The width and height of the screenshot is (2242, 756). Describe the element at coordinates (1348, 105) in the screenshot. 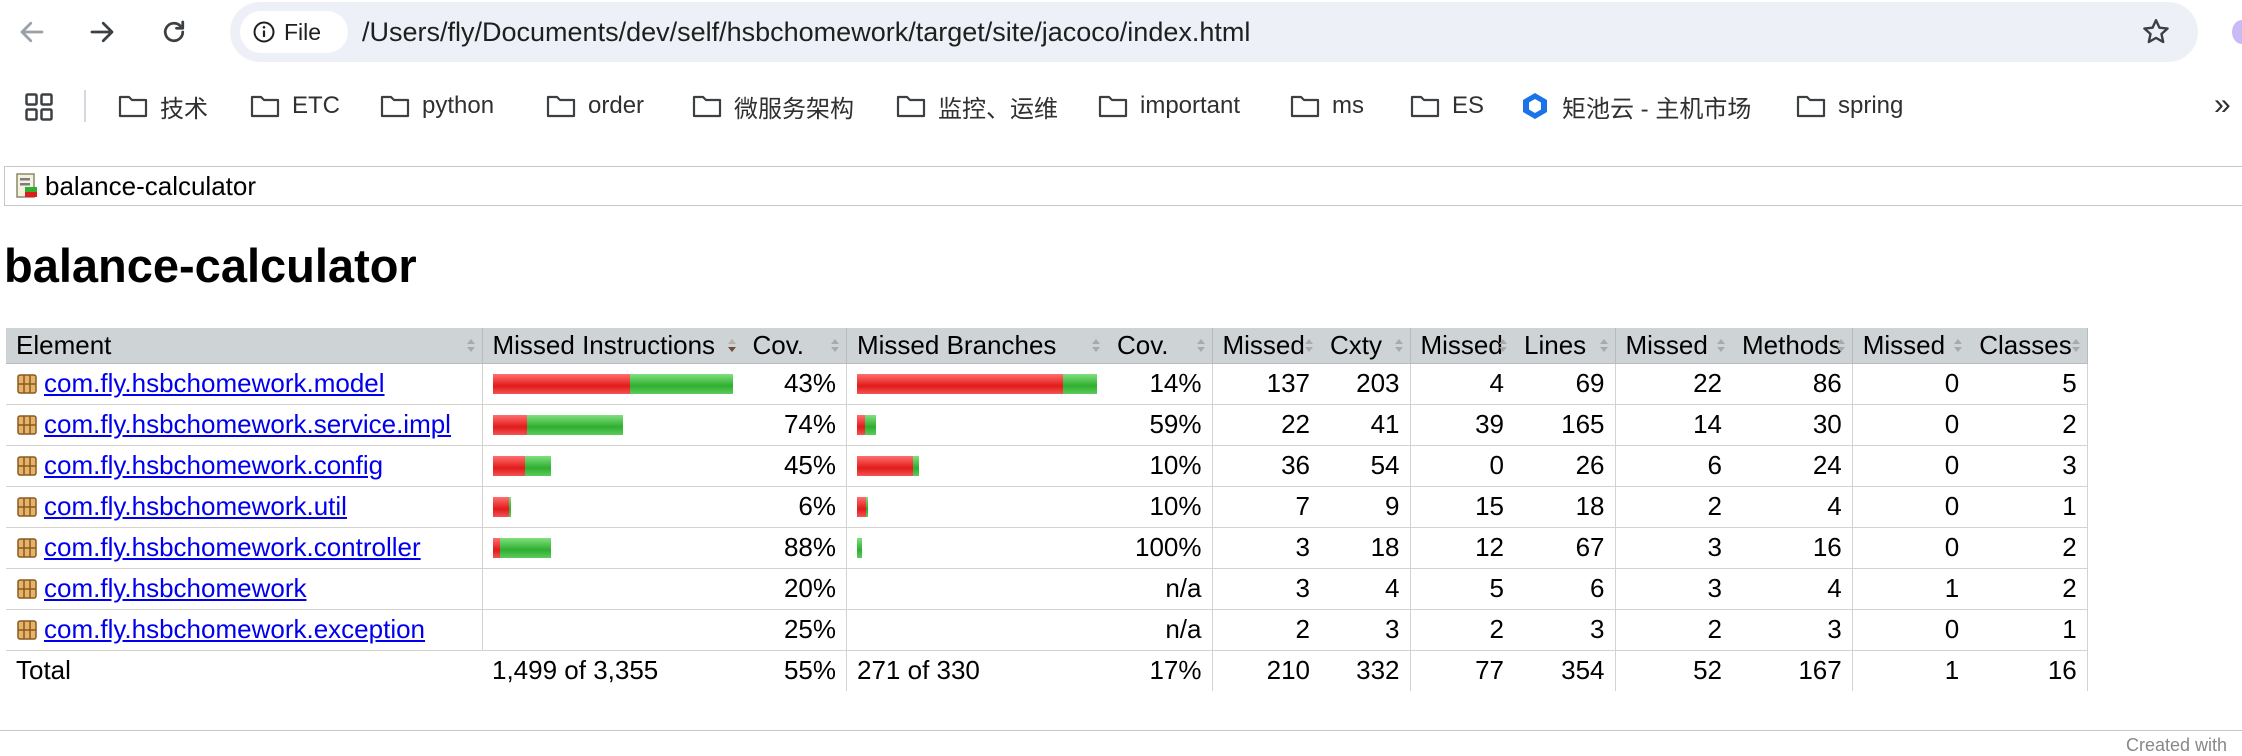

I see `bookmark-label: ms` at that location.